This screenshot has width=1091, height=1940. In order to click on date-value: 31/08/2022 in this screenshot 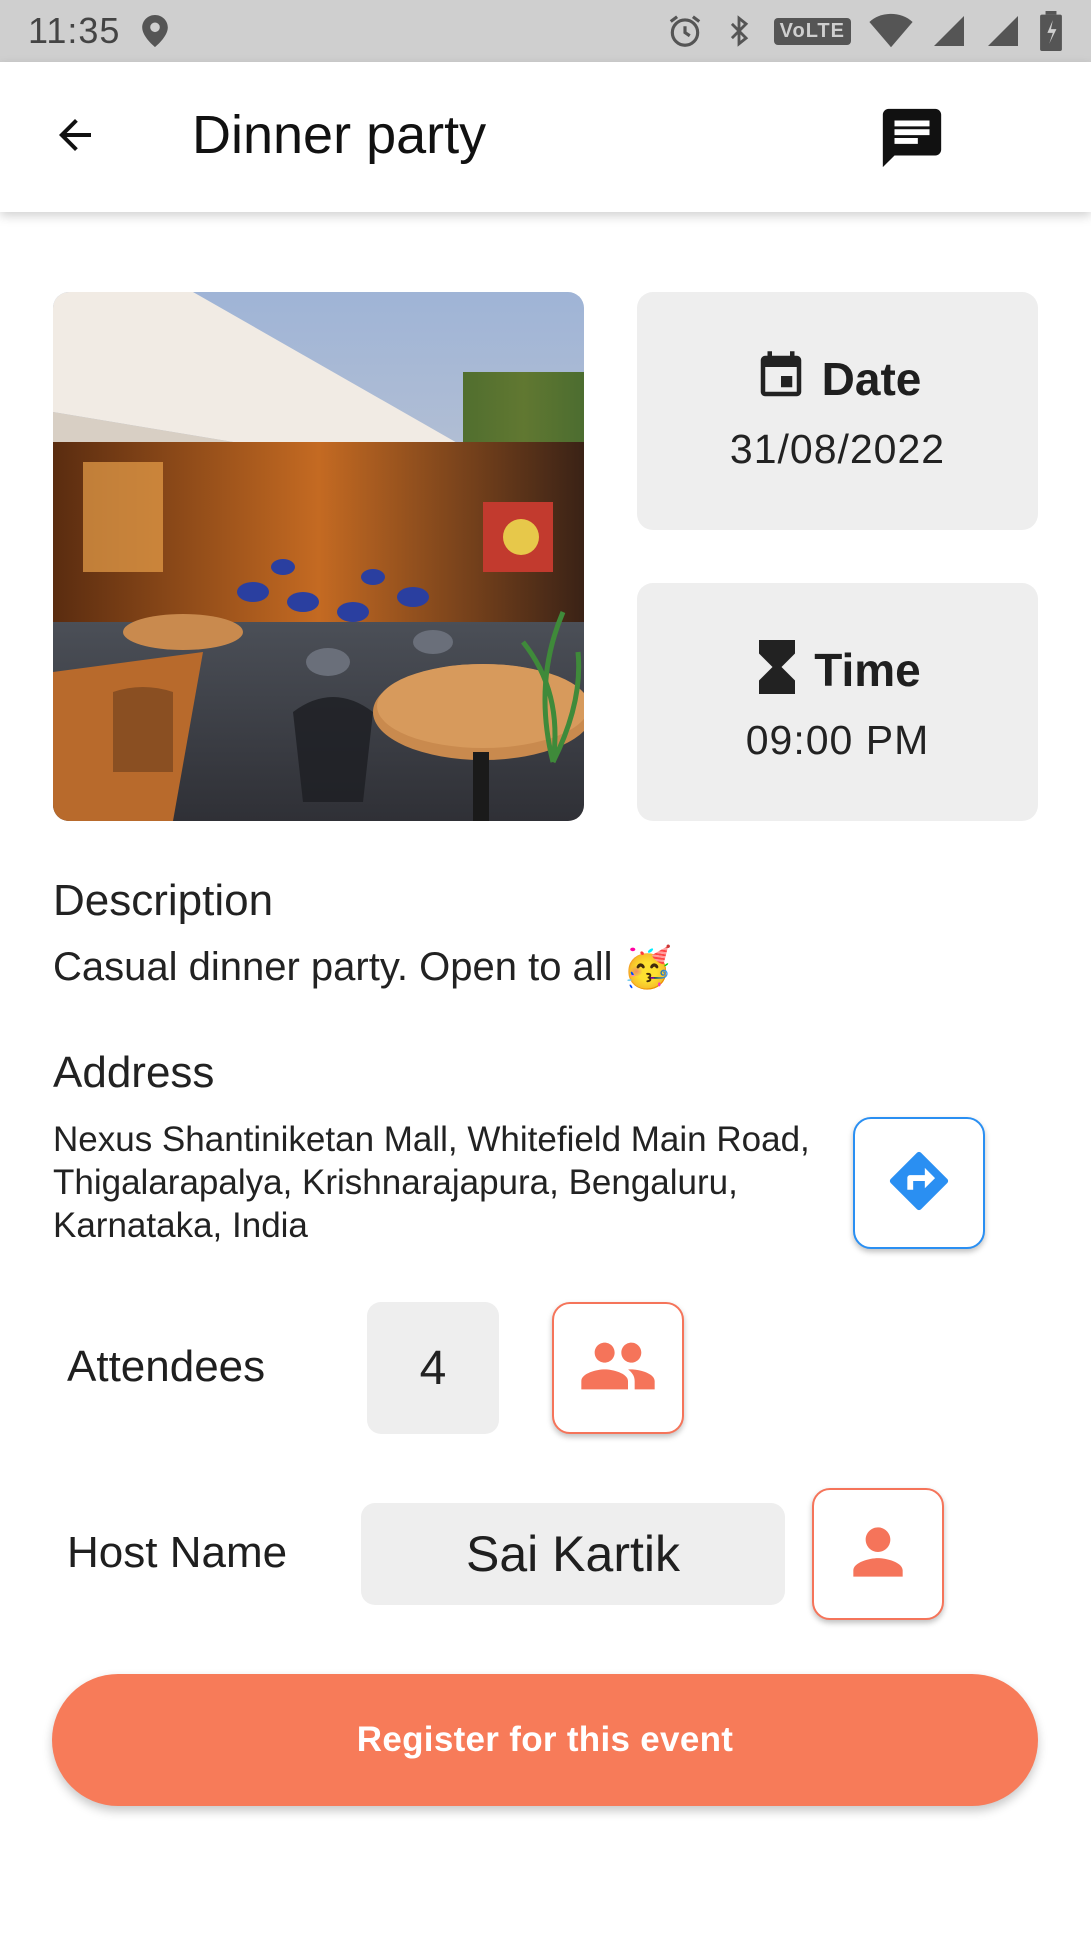, I will do `click(837, 449)`.